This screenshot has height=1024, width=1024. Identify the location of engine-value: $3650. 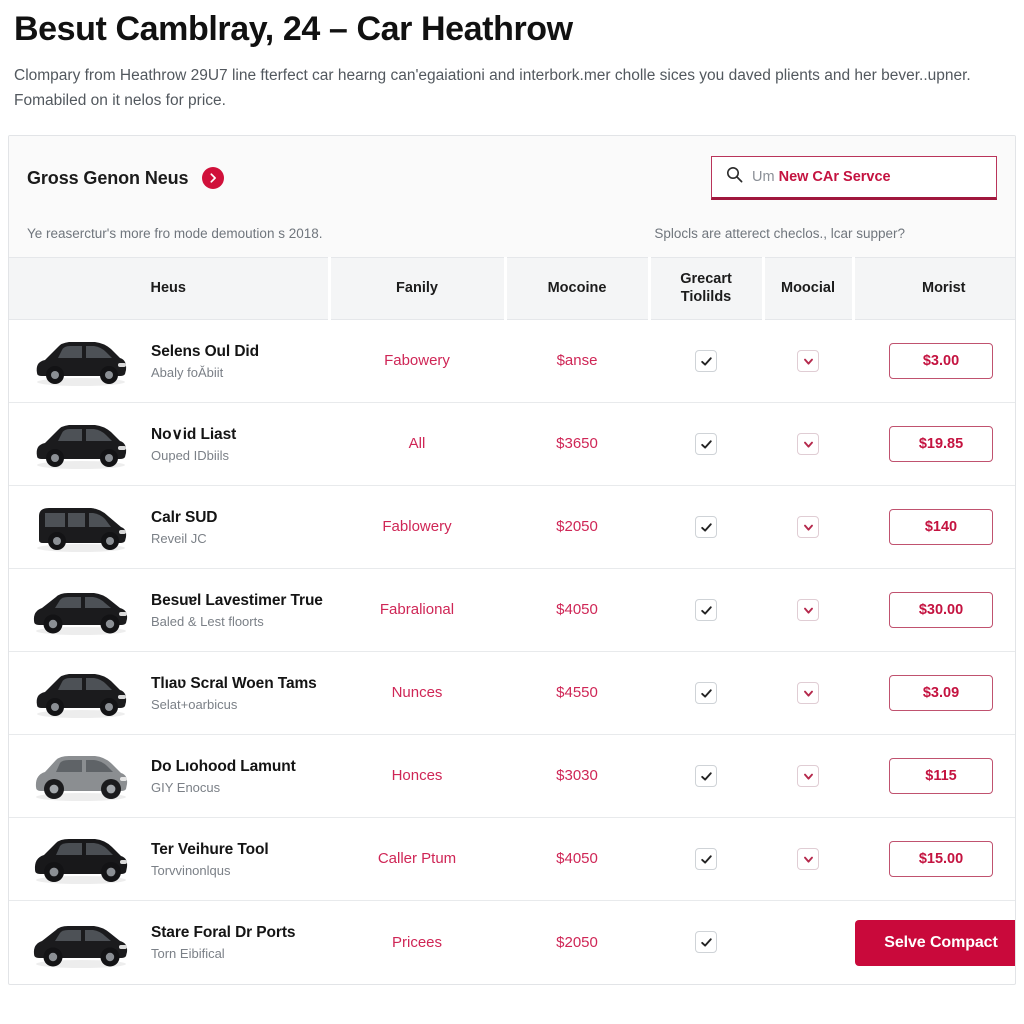
(577, 444).